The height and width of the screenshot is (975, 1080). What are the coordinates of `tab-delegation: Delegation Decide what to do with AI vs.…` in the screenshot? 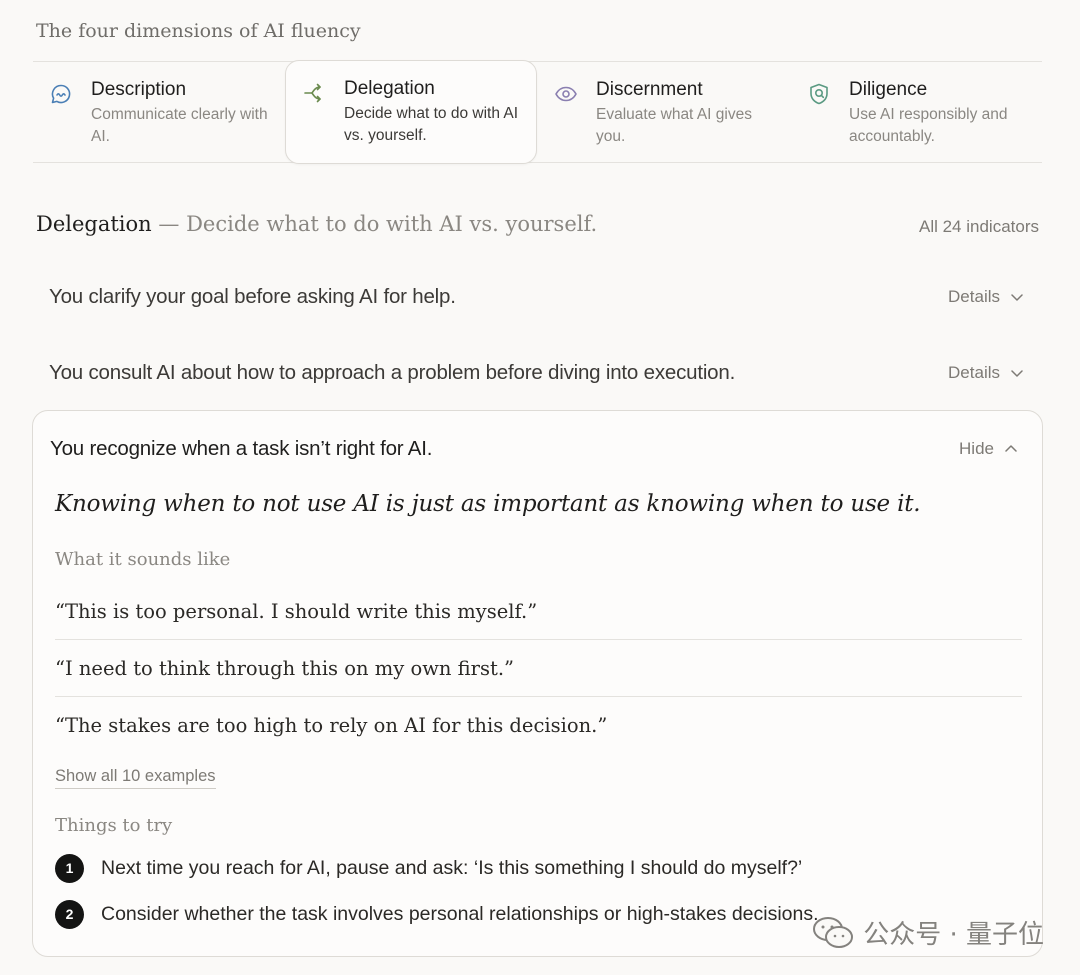 It's located at (411, 112).